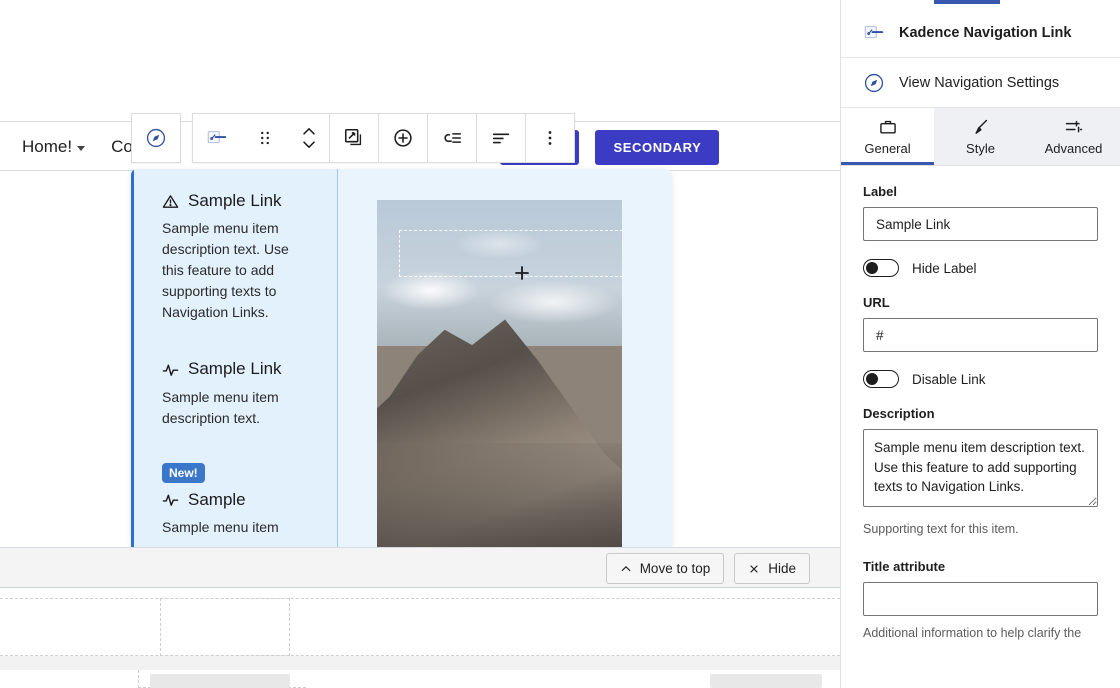 This screenshot has height=688, width=1120. I want to click on highlight-settings-button, so click(354, 138).